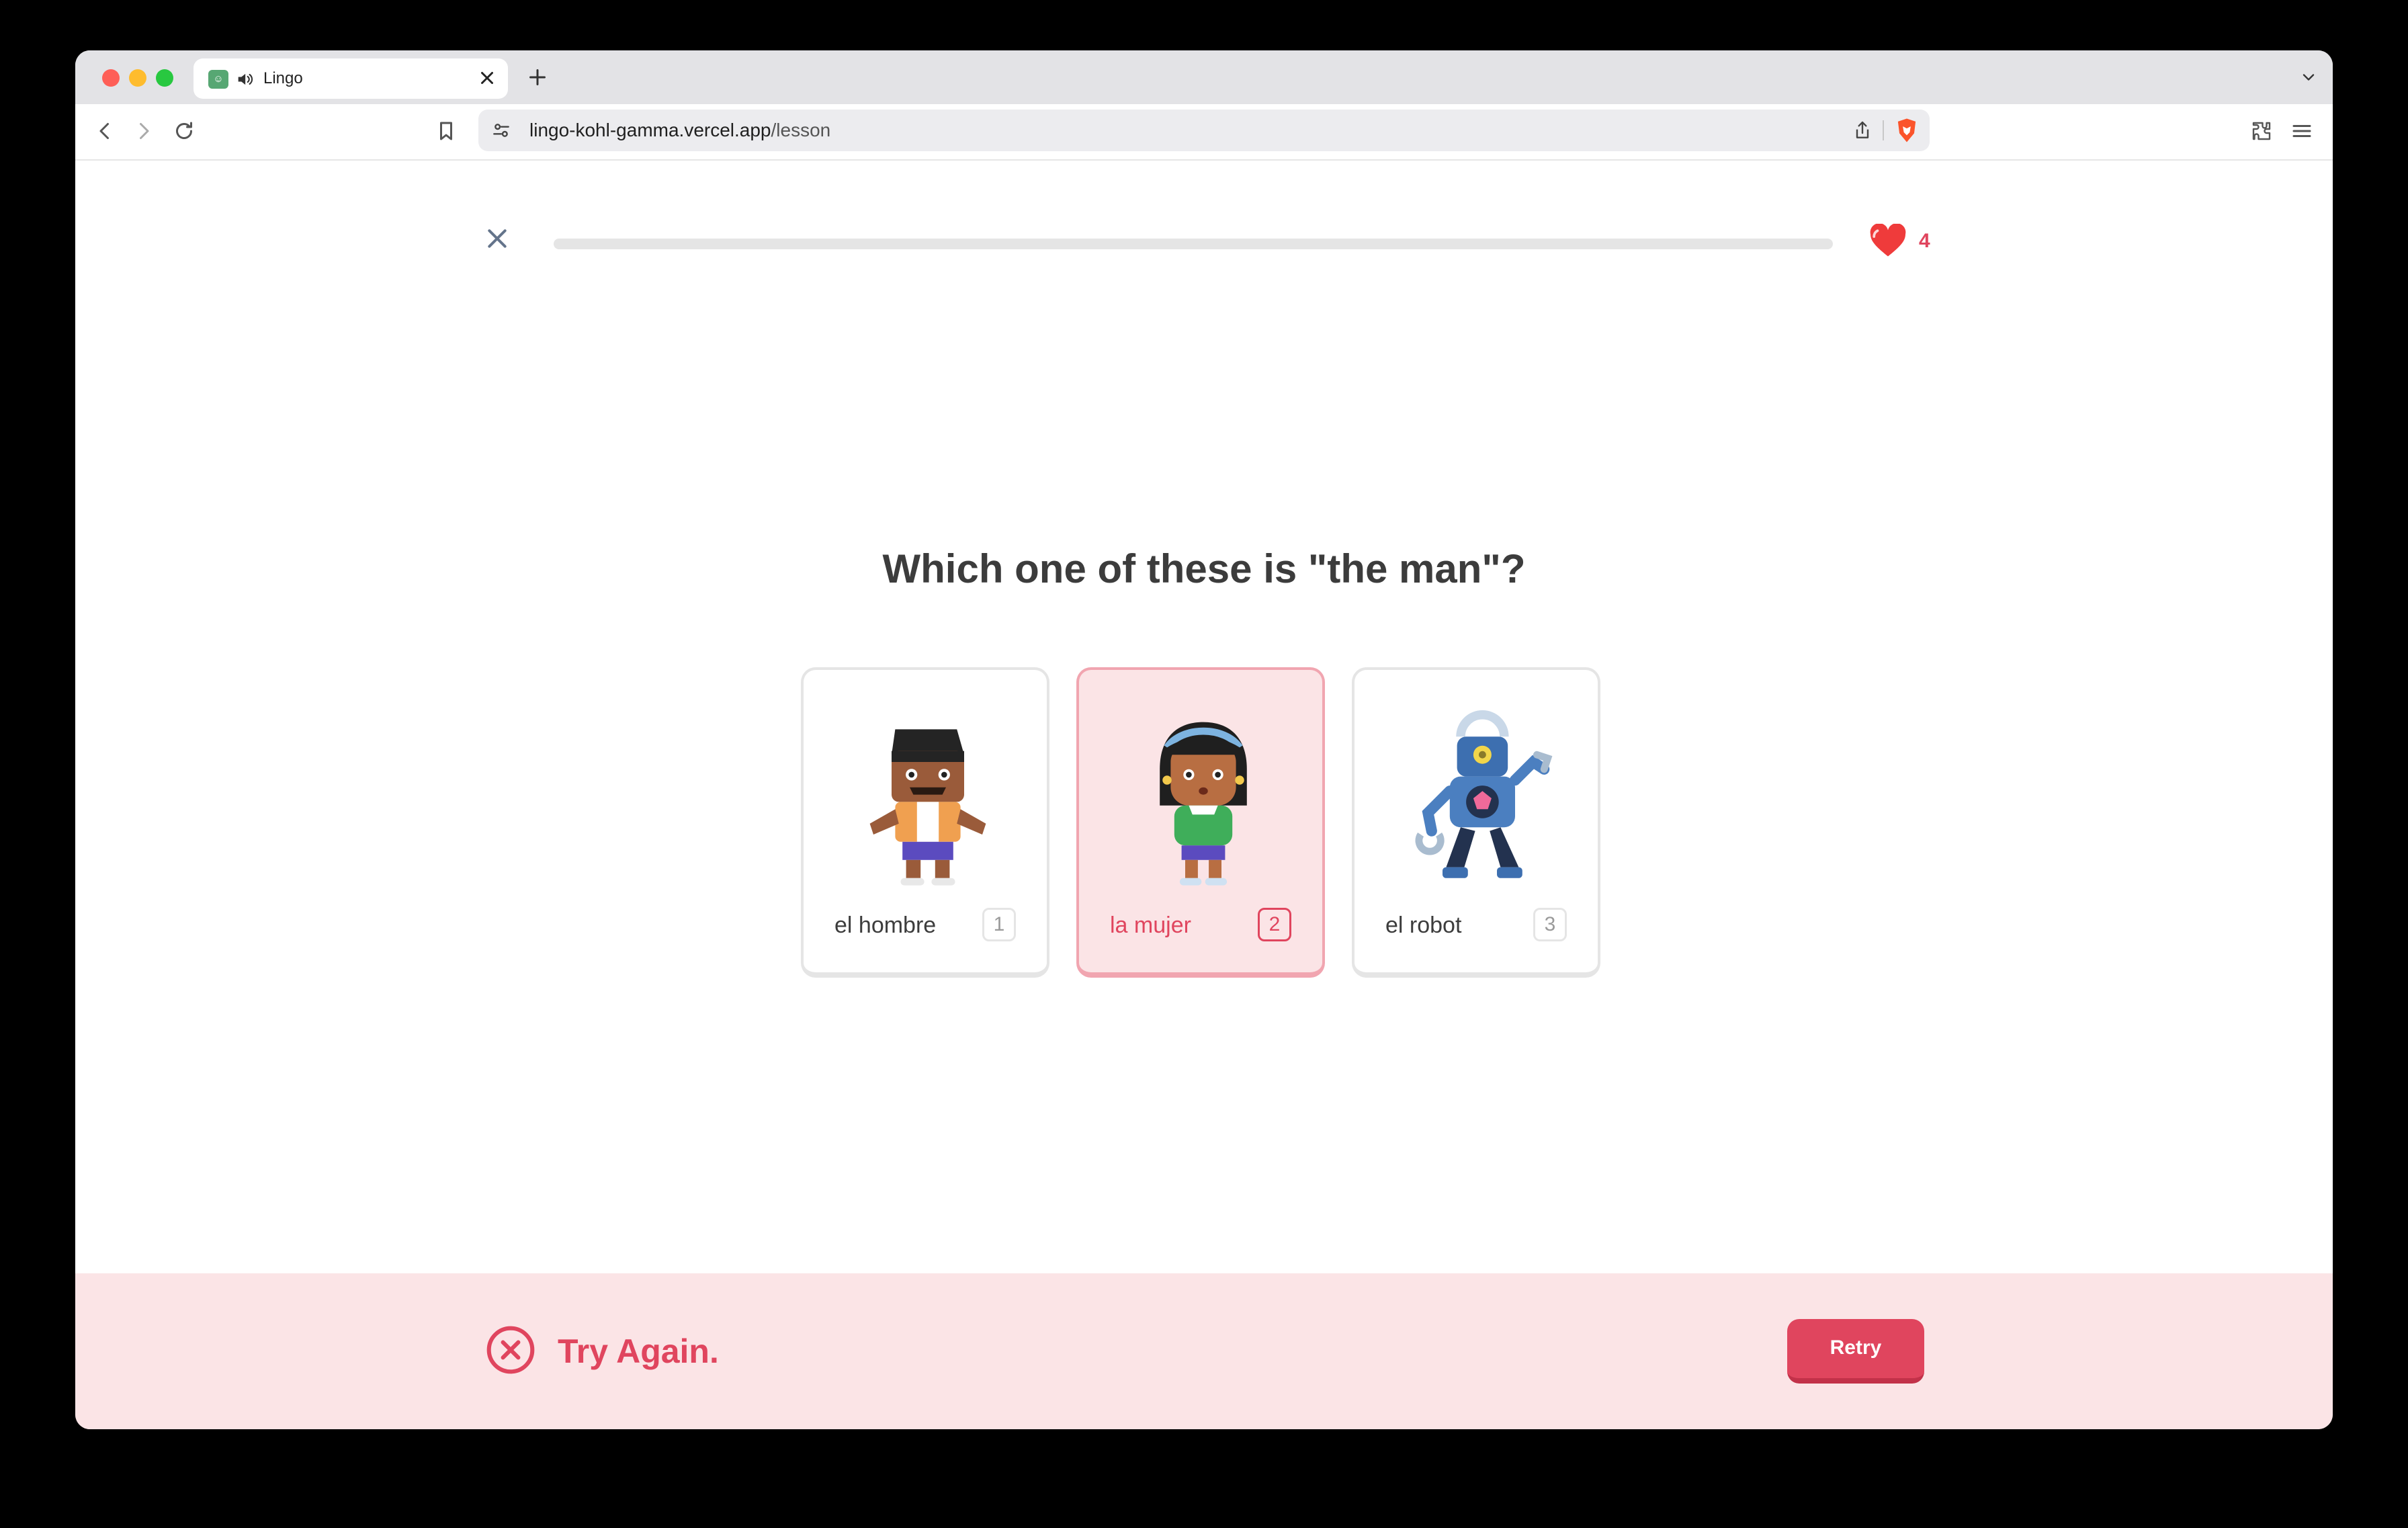 This screenshot has height=1528, width=2408. What do you see at coordinates (1204, 1351) in the screenshot?
I see `lesson-footer: Try Again. Retry` at bounding box center [1204, 1351].